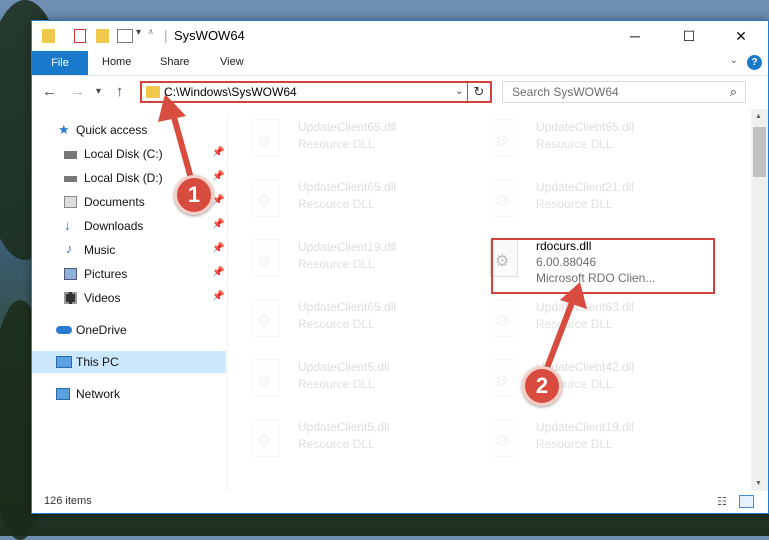 Image resolution: width=769 pixels, height=540 pixels. What do you see at coordinates (689, 36) in the screenshot?
I see `maximize-button: ☐` at bounding box center [689, 36].